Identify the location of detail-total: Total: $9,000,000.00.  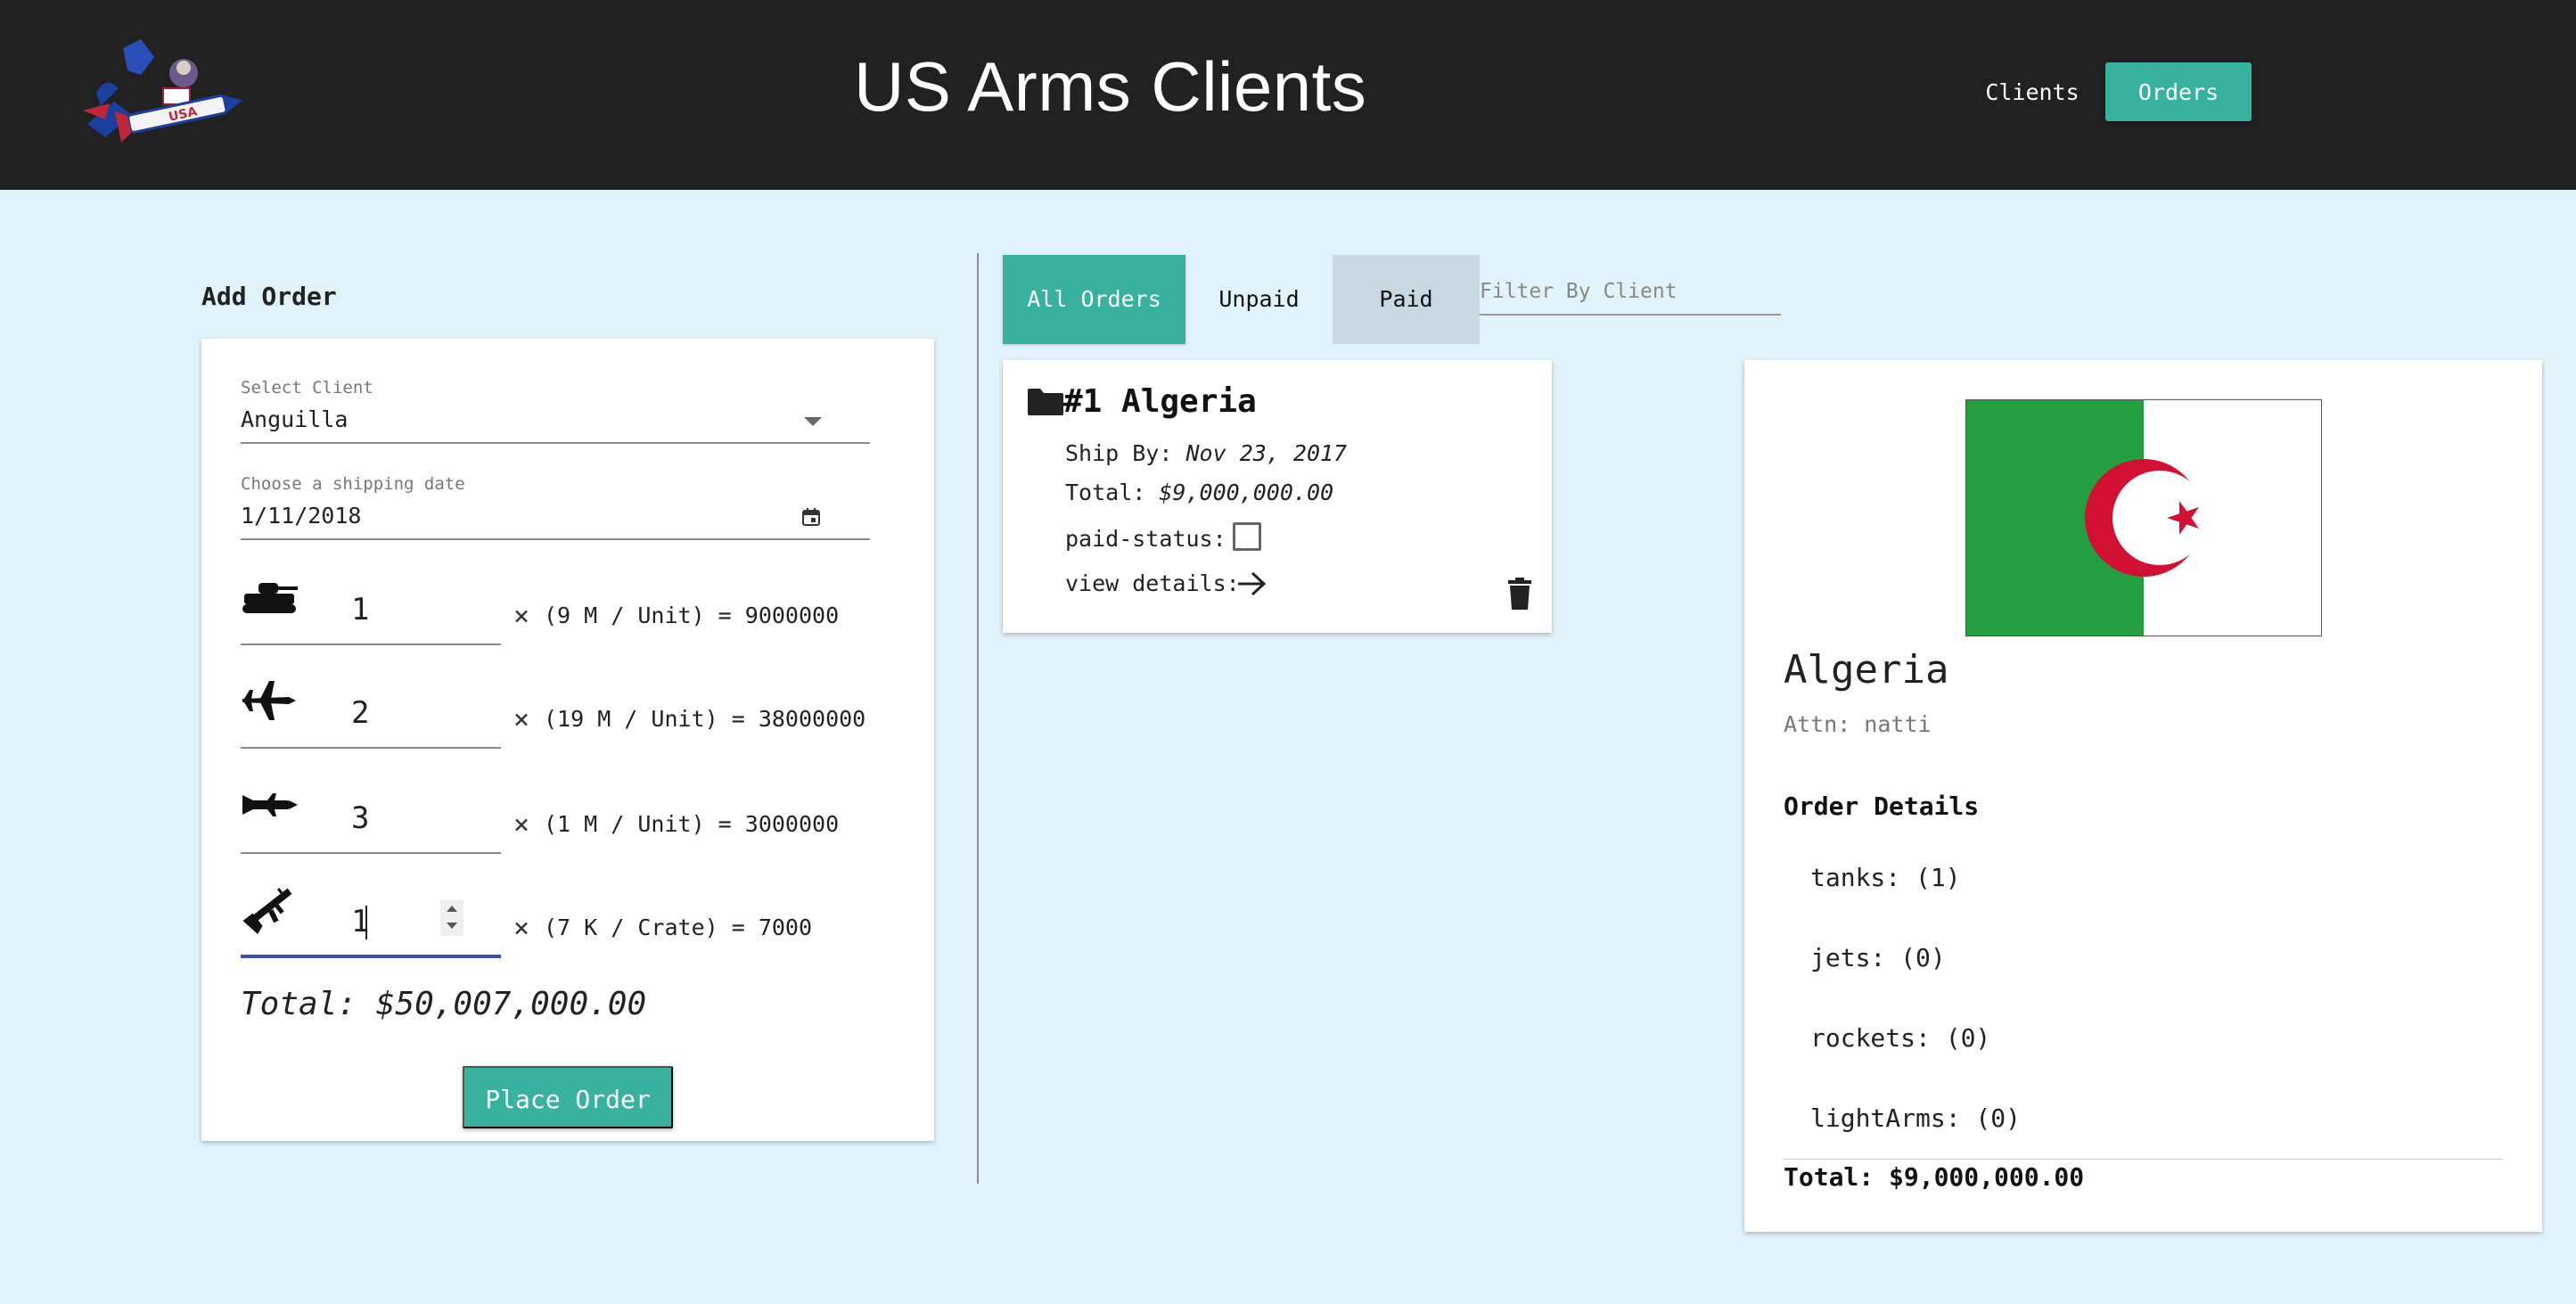
(1934, 1177).